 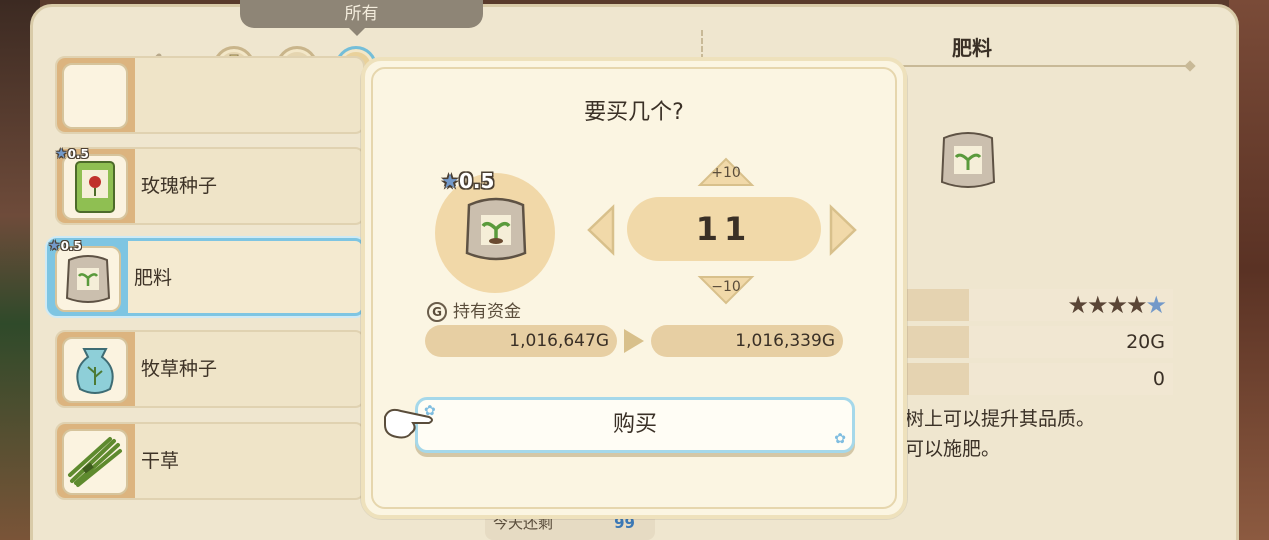 What do you see at coordinates (1155, 305) in the screenshot?
I see `half-star-icon: ★` at bounding box center [1155, 305].